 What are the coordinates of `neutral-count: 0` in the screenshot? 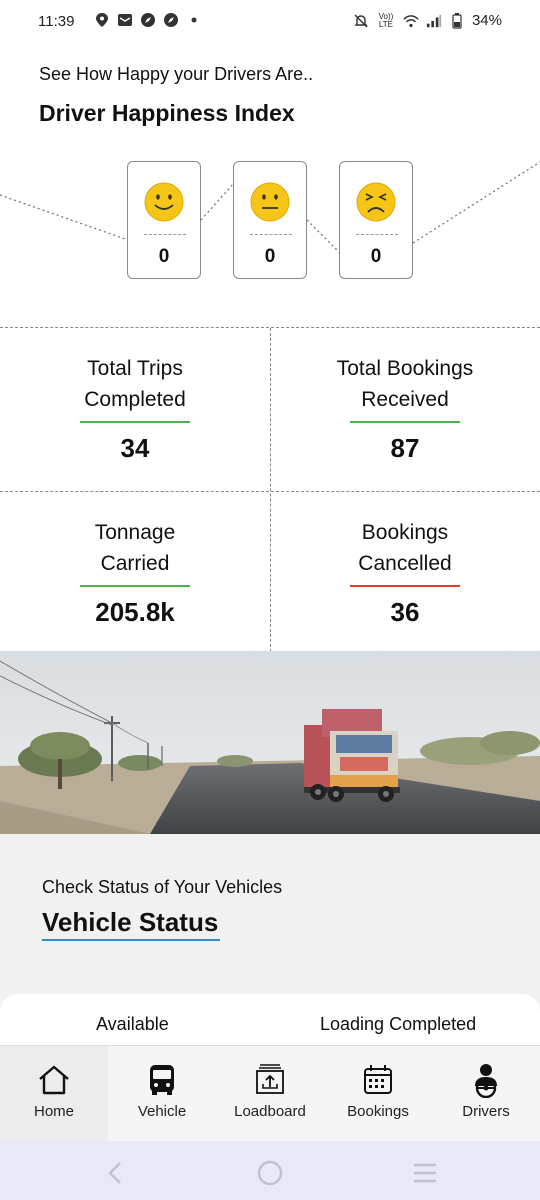 It's located at (270, 256).